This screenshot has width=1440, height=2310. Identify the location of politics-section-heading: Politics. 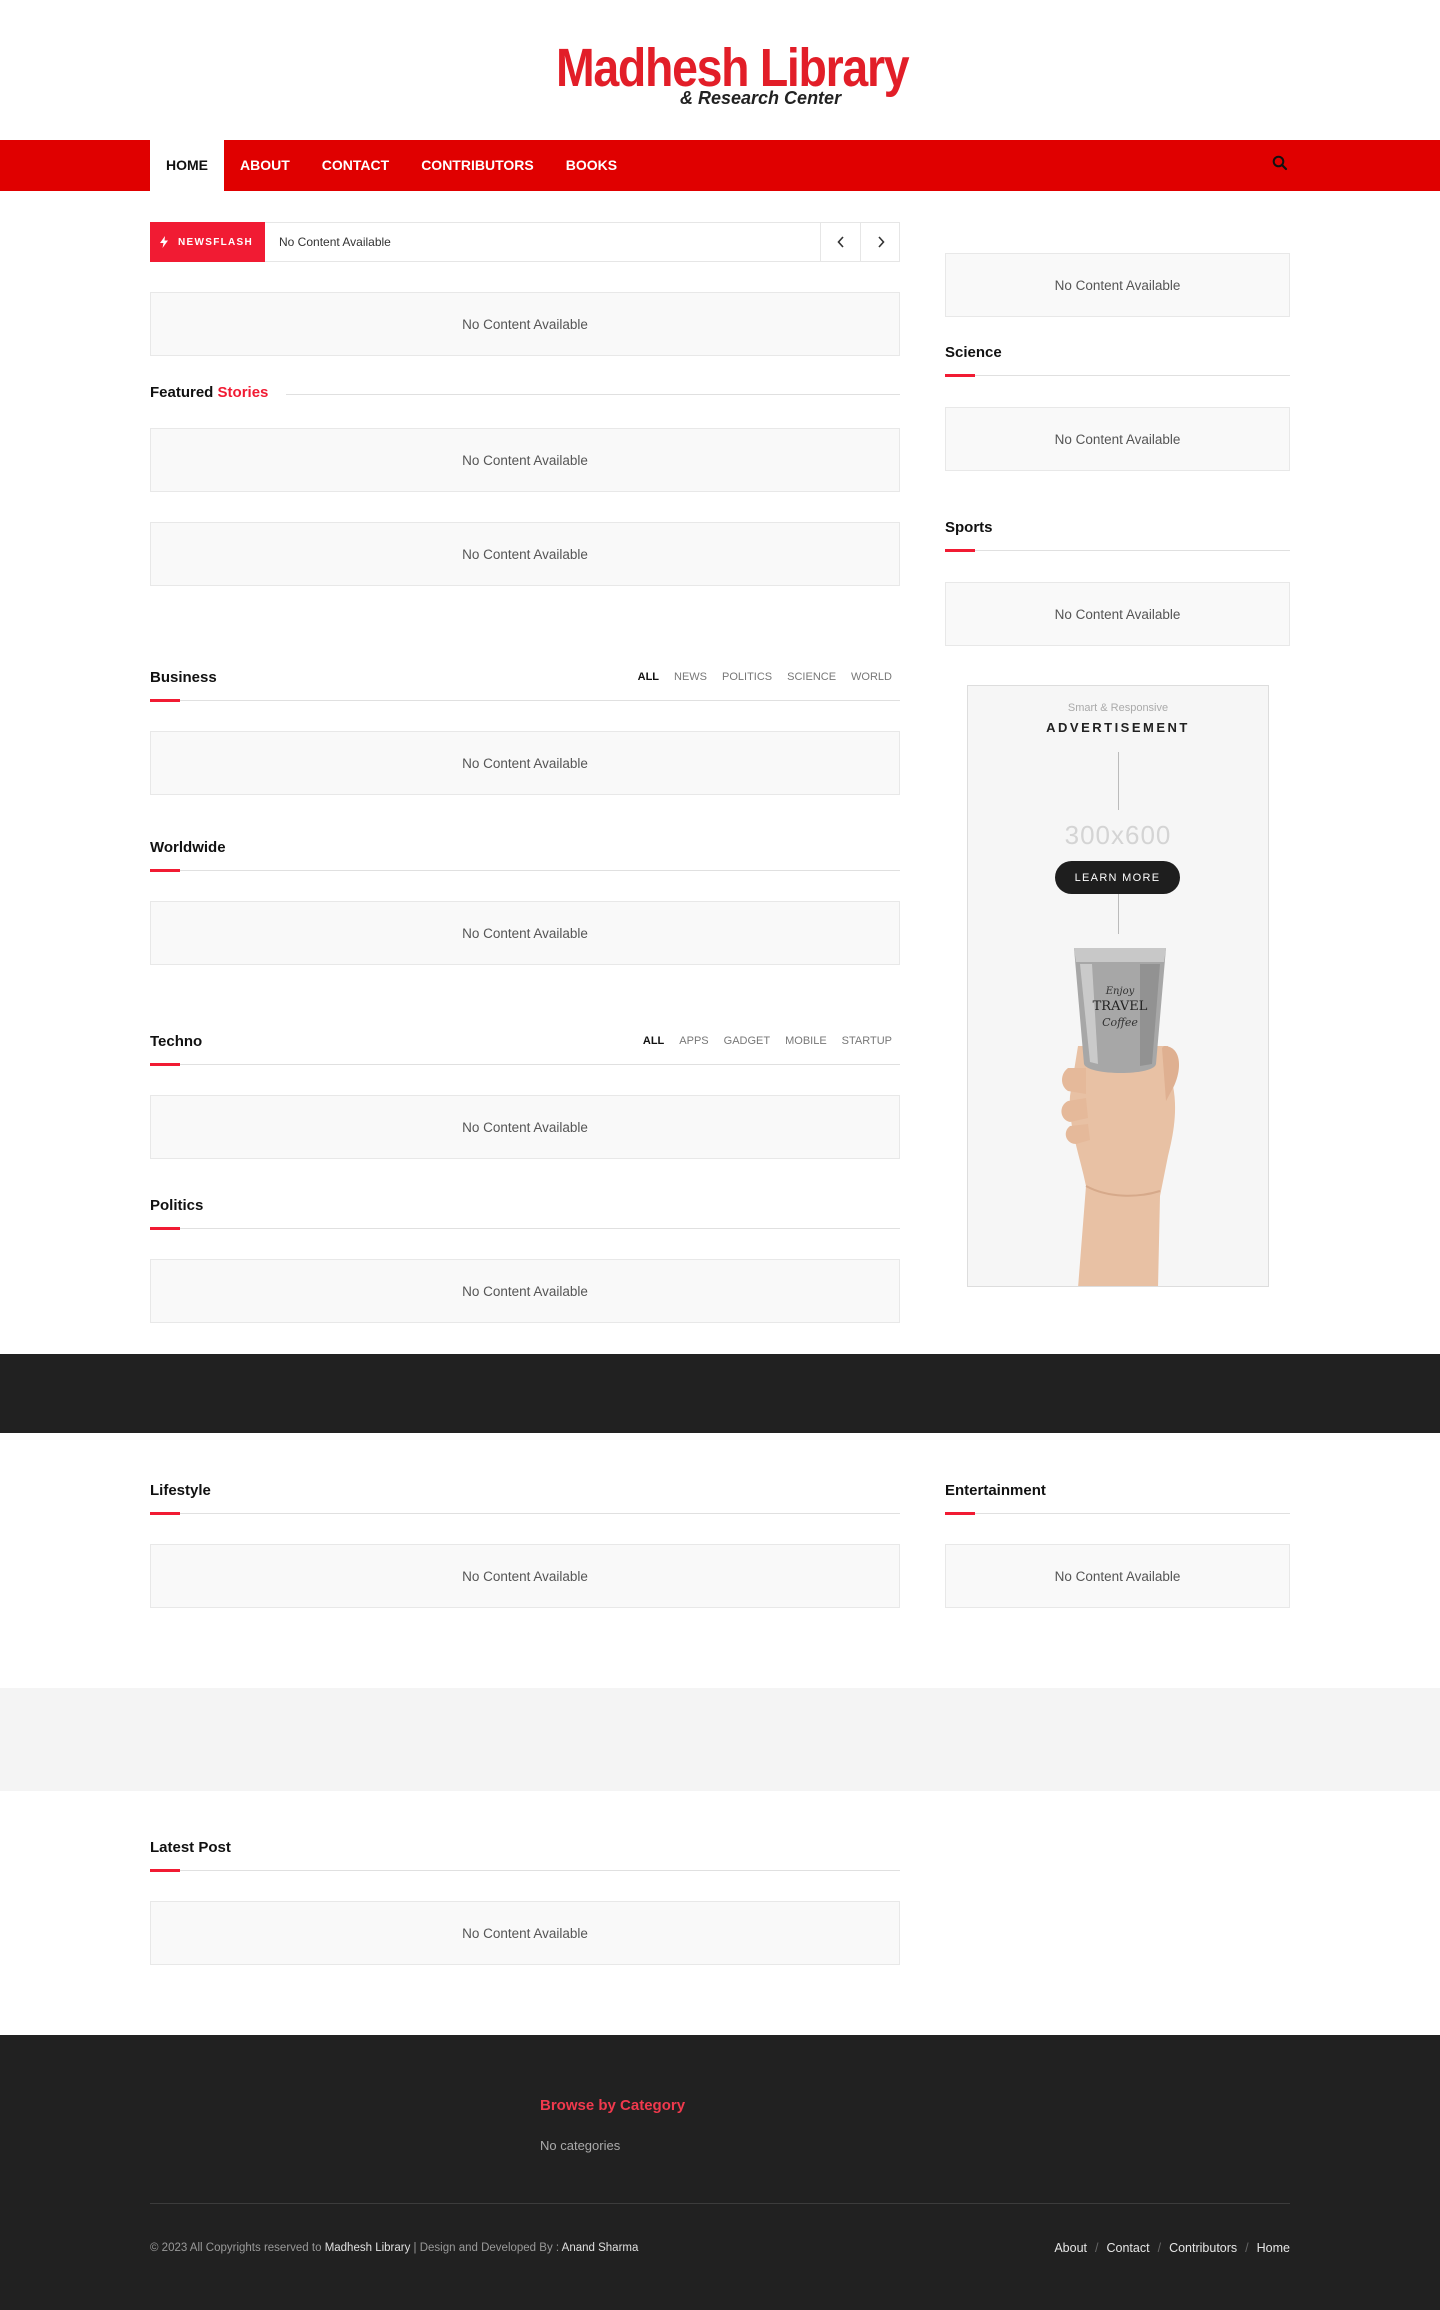
(525, 1213).